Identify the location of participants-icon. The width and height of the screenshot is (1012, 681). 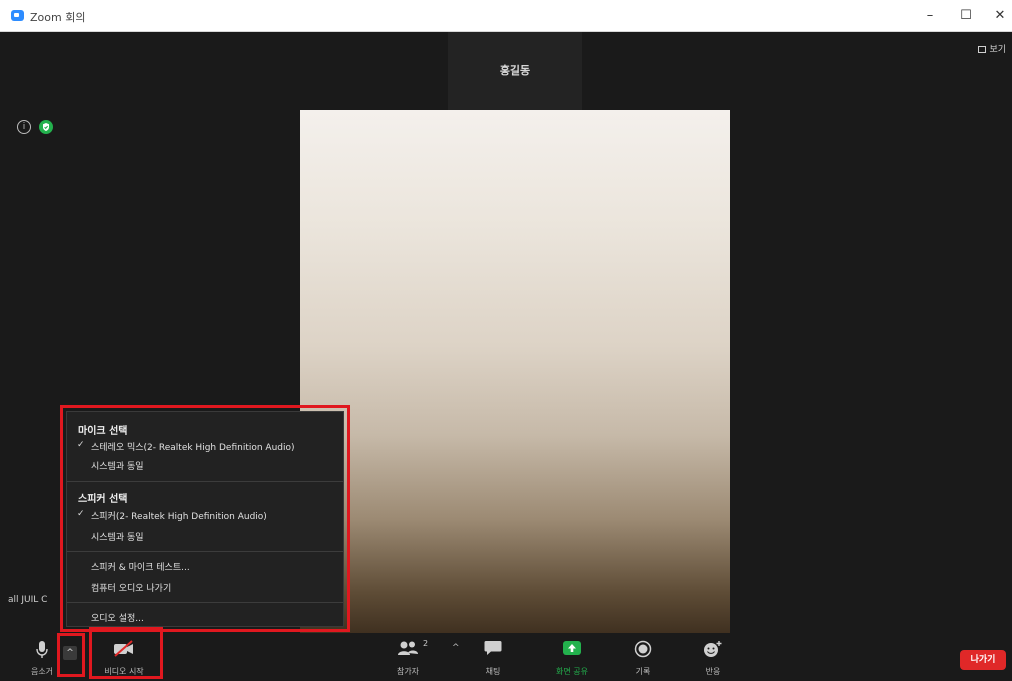
(408, 648).